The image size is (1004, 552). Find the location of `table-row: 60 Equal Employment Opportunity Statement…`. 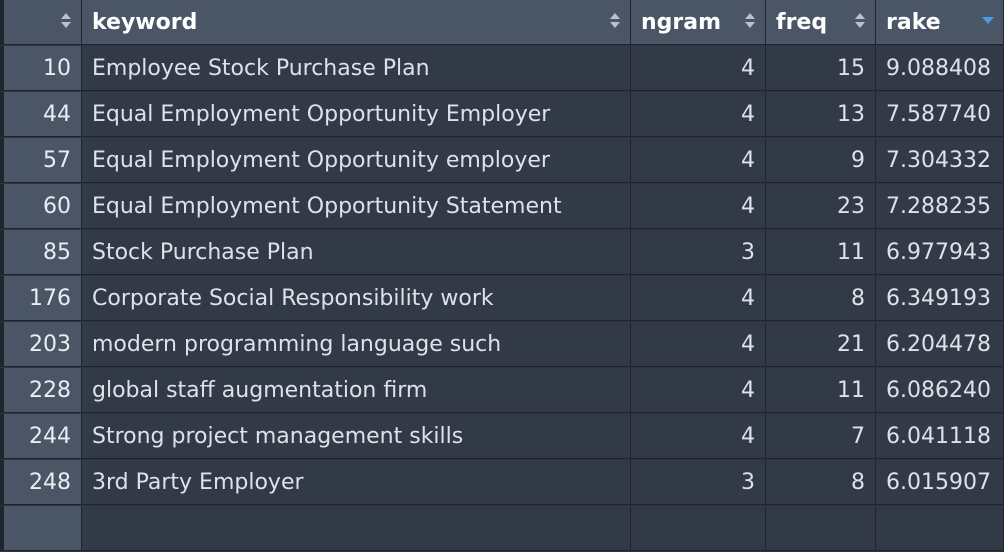

table-row: 60 Equal Employment Opportunity Statement… is located at coordinates (502, 207).